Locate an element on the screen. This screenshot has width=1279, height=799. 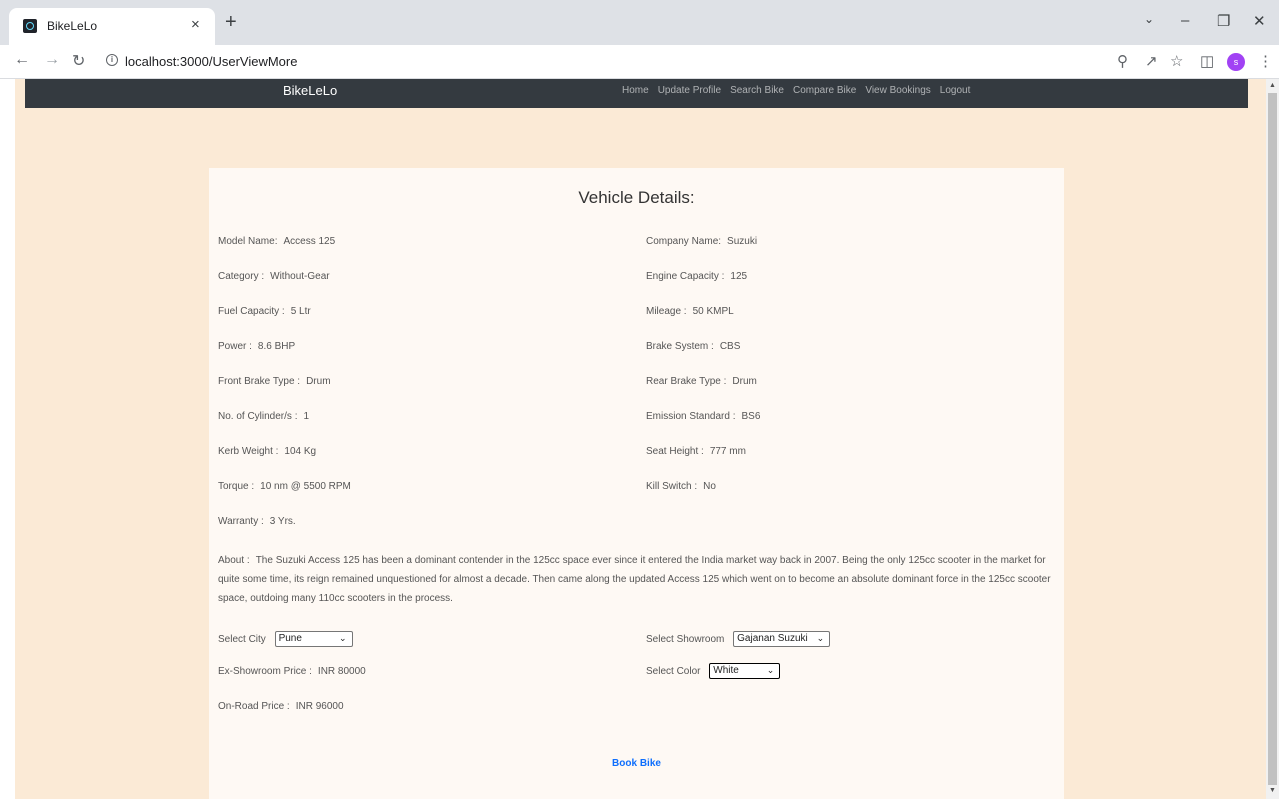
field-label: Model Name: is located at coordinates (248, 241).